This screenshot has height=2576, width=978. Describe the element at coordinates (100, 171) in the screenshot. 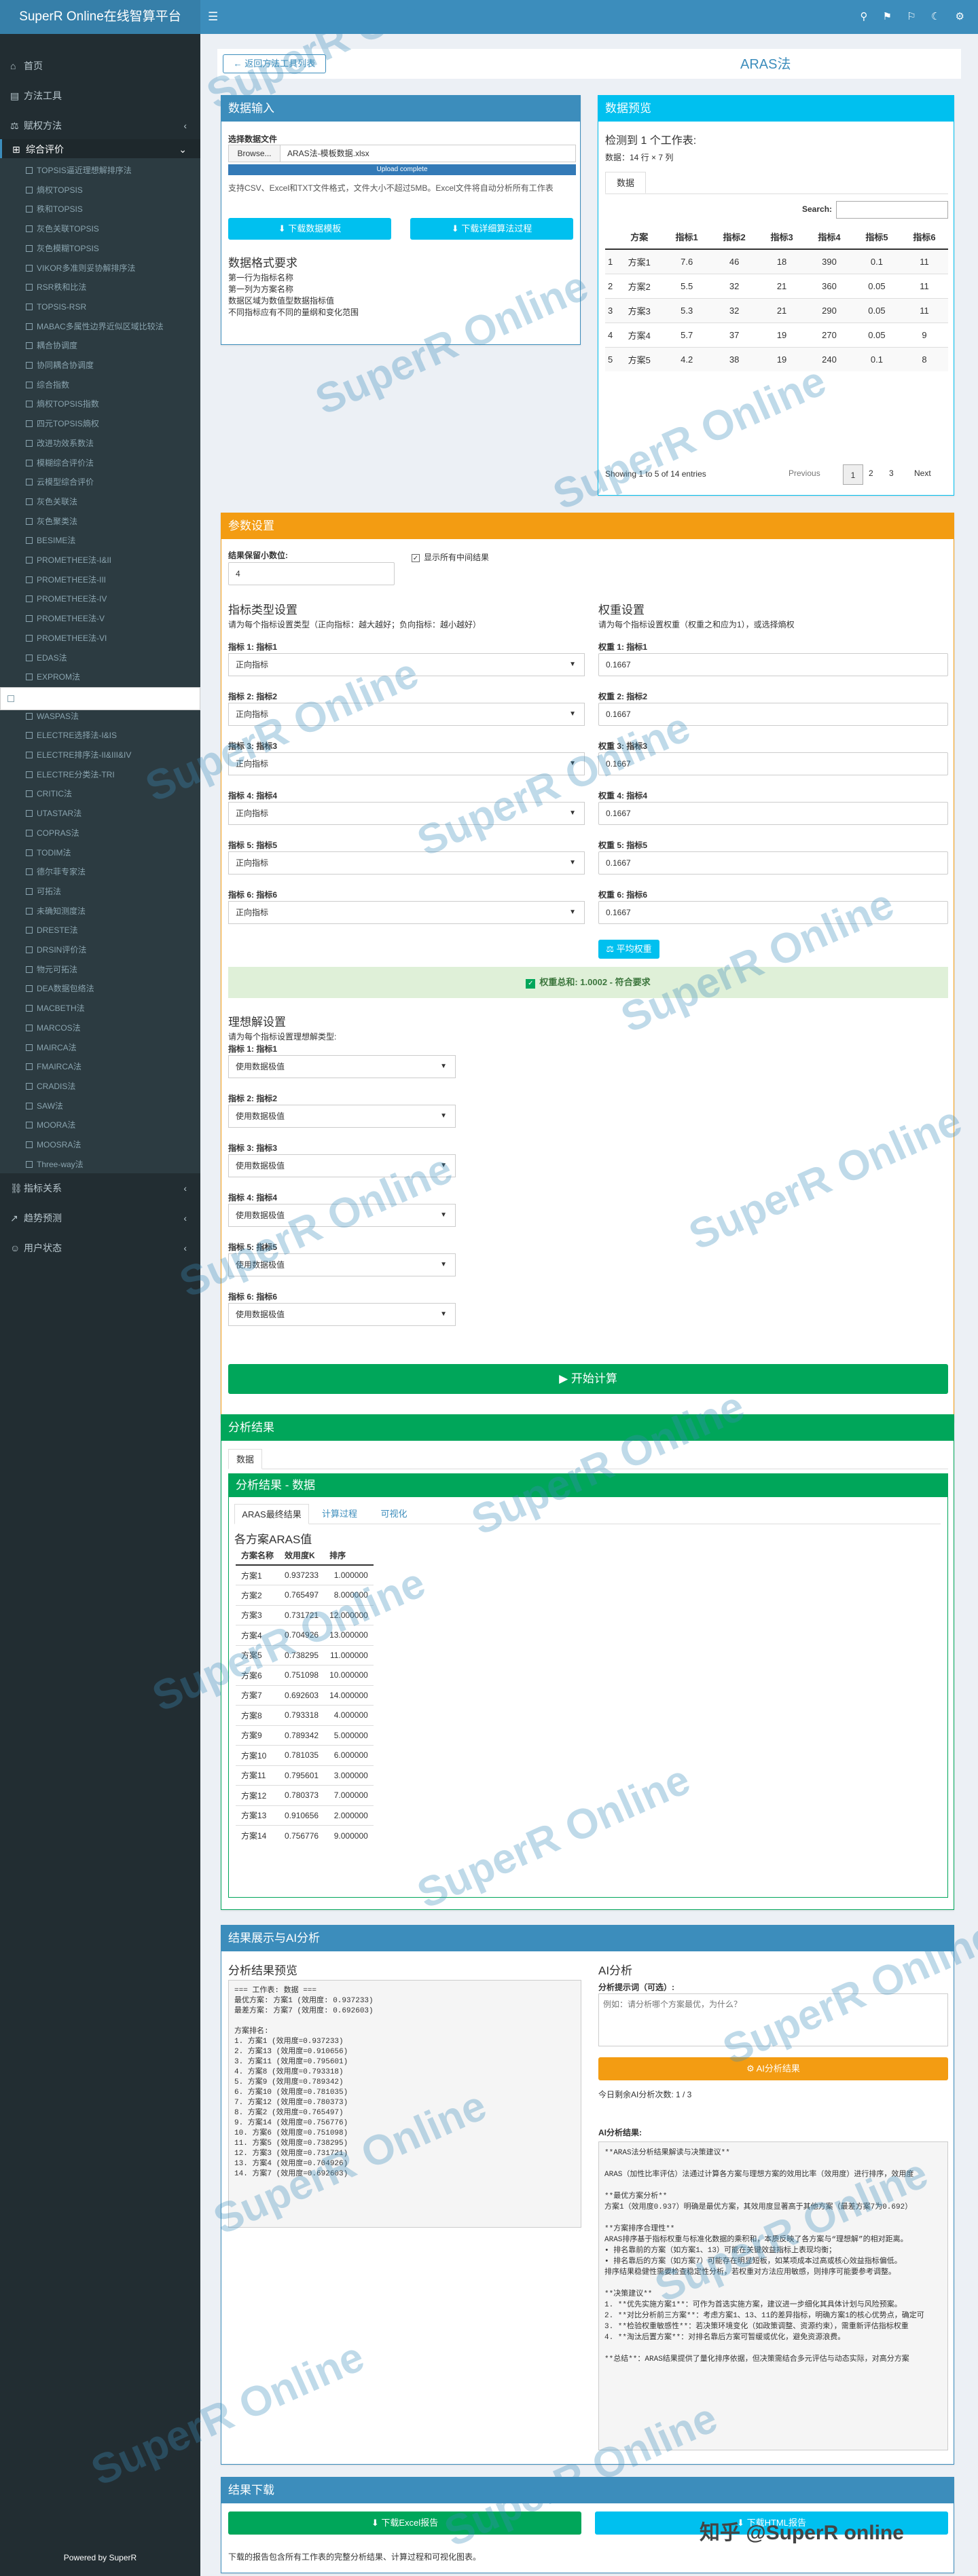

I see `sidebar-subitem: TOPSIS逼近理想解排序法` at that location.